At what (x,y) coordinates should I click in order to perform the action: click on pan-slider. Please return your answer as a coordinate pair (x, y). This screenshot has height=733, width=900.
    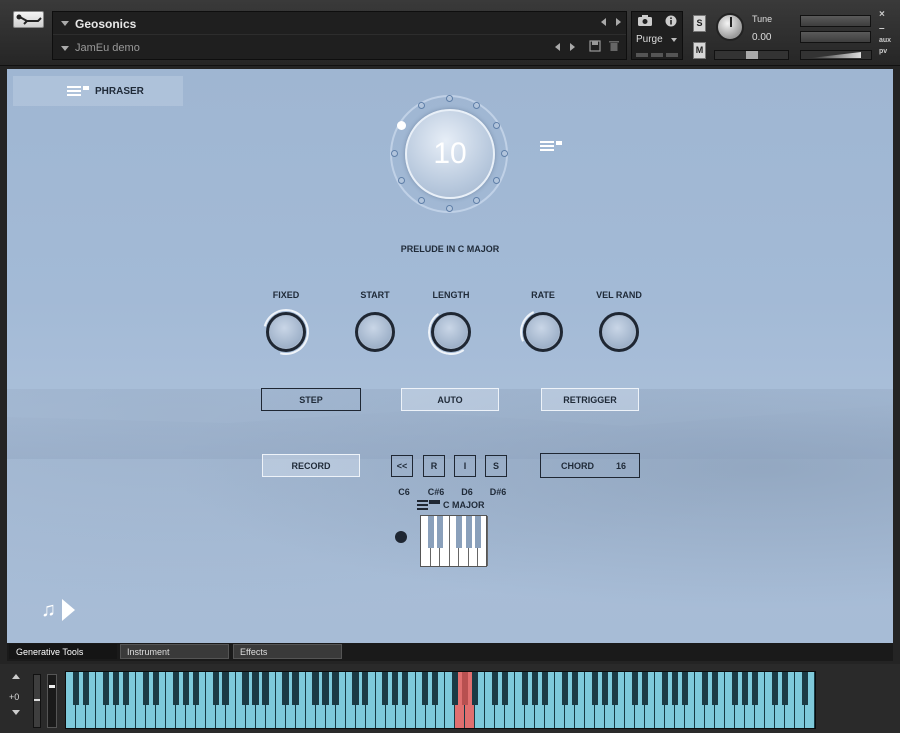
    Looking at the image, I should click on (751, 55).